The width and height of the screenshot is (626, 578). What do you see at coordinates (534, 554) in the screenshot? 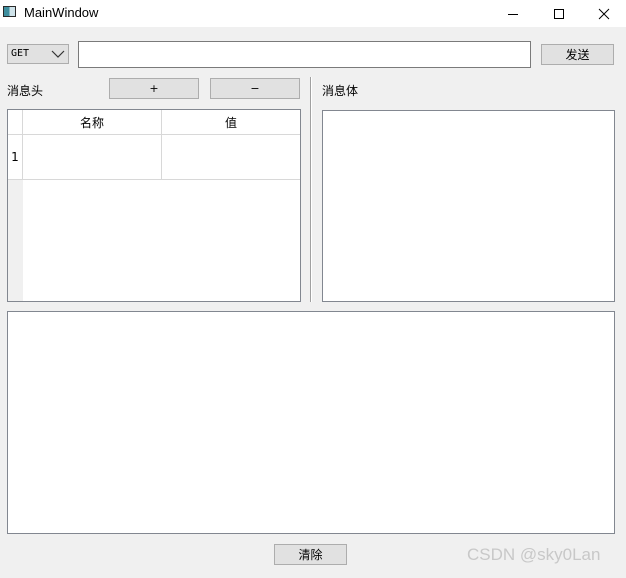
I see `watermark-text: CSDN @sky0Lan` at bounding box center [534, 554].